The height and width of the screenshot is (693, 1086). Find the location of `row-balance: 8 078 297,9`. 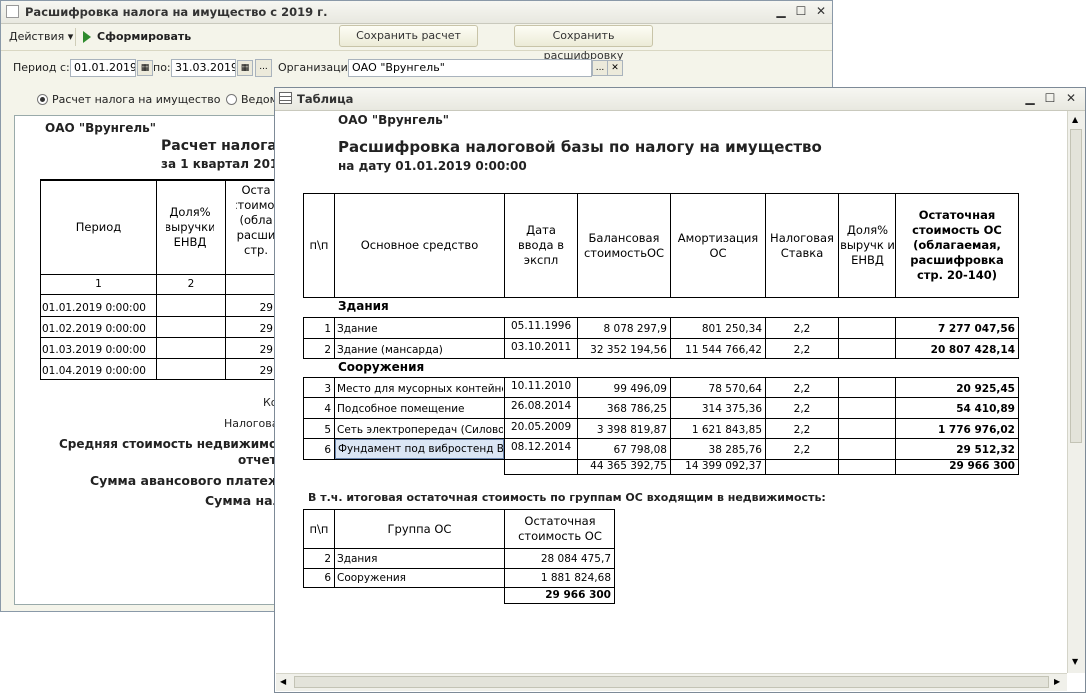

row-balance: 8 078 297,9 is located at coordinates (635, 329).